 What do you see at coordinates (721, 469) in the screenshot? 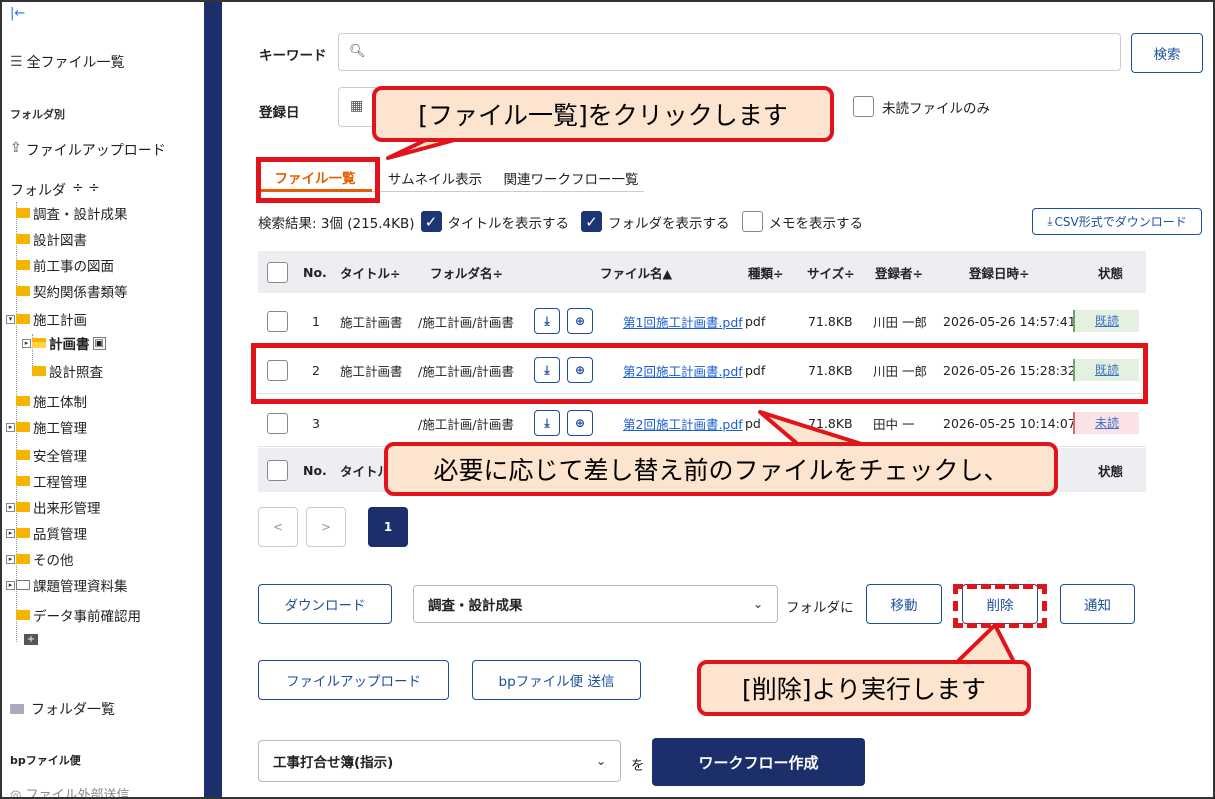
I see `callout-check-files: 必要に応じて差し替え前のファイルをチェックし、` at bounding box center [721, 469].